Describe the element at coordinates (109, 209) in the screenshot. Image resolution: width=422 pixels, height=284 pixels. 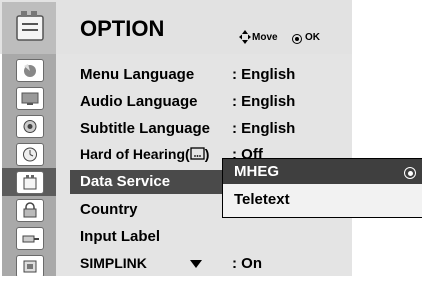
I see `menu-item-country: Country` at that location.